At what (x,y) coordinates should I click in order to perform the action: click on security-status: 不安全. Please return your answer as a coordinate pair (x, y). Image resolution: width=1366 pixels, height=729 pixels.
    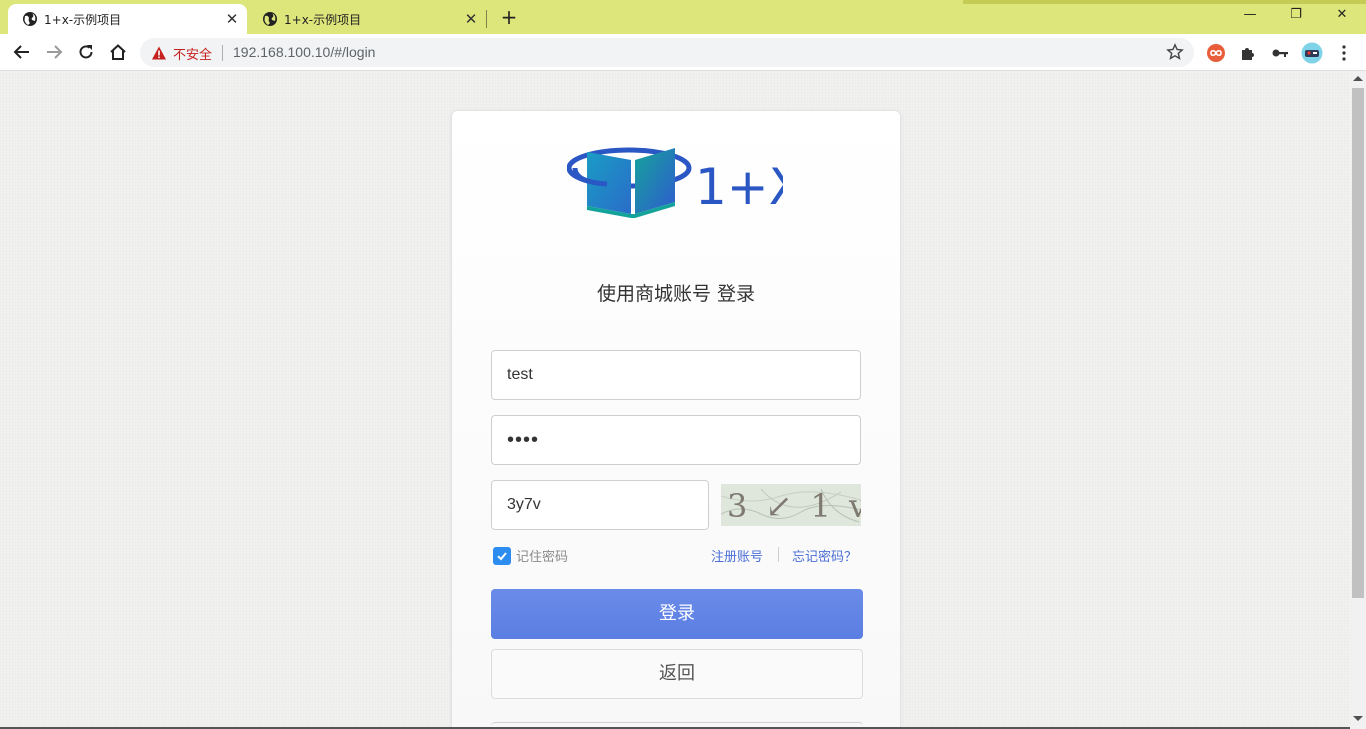
    Looking at the image, I should click on (192, 53).